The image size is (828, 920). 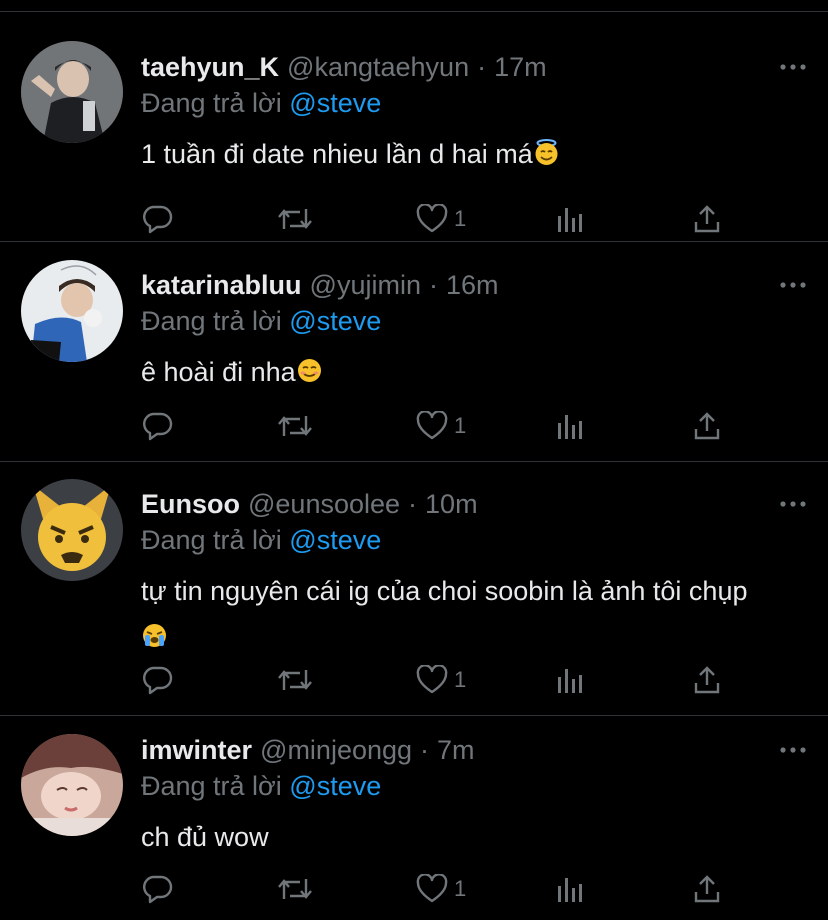 What do you see at coordinates (218, 372) in the screenshot?
I see `tweet-text-body: ê hoài đi nha` at bounding box center [218, 372].